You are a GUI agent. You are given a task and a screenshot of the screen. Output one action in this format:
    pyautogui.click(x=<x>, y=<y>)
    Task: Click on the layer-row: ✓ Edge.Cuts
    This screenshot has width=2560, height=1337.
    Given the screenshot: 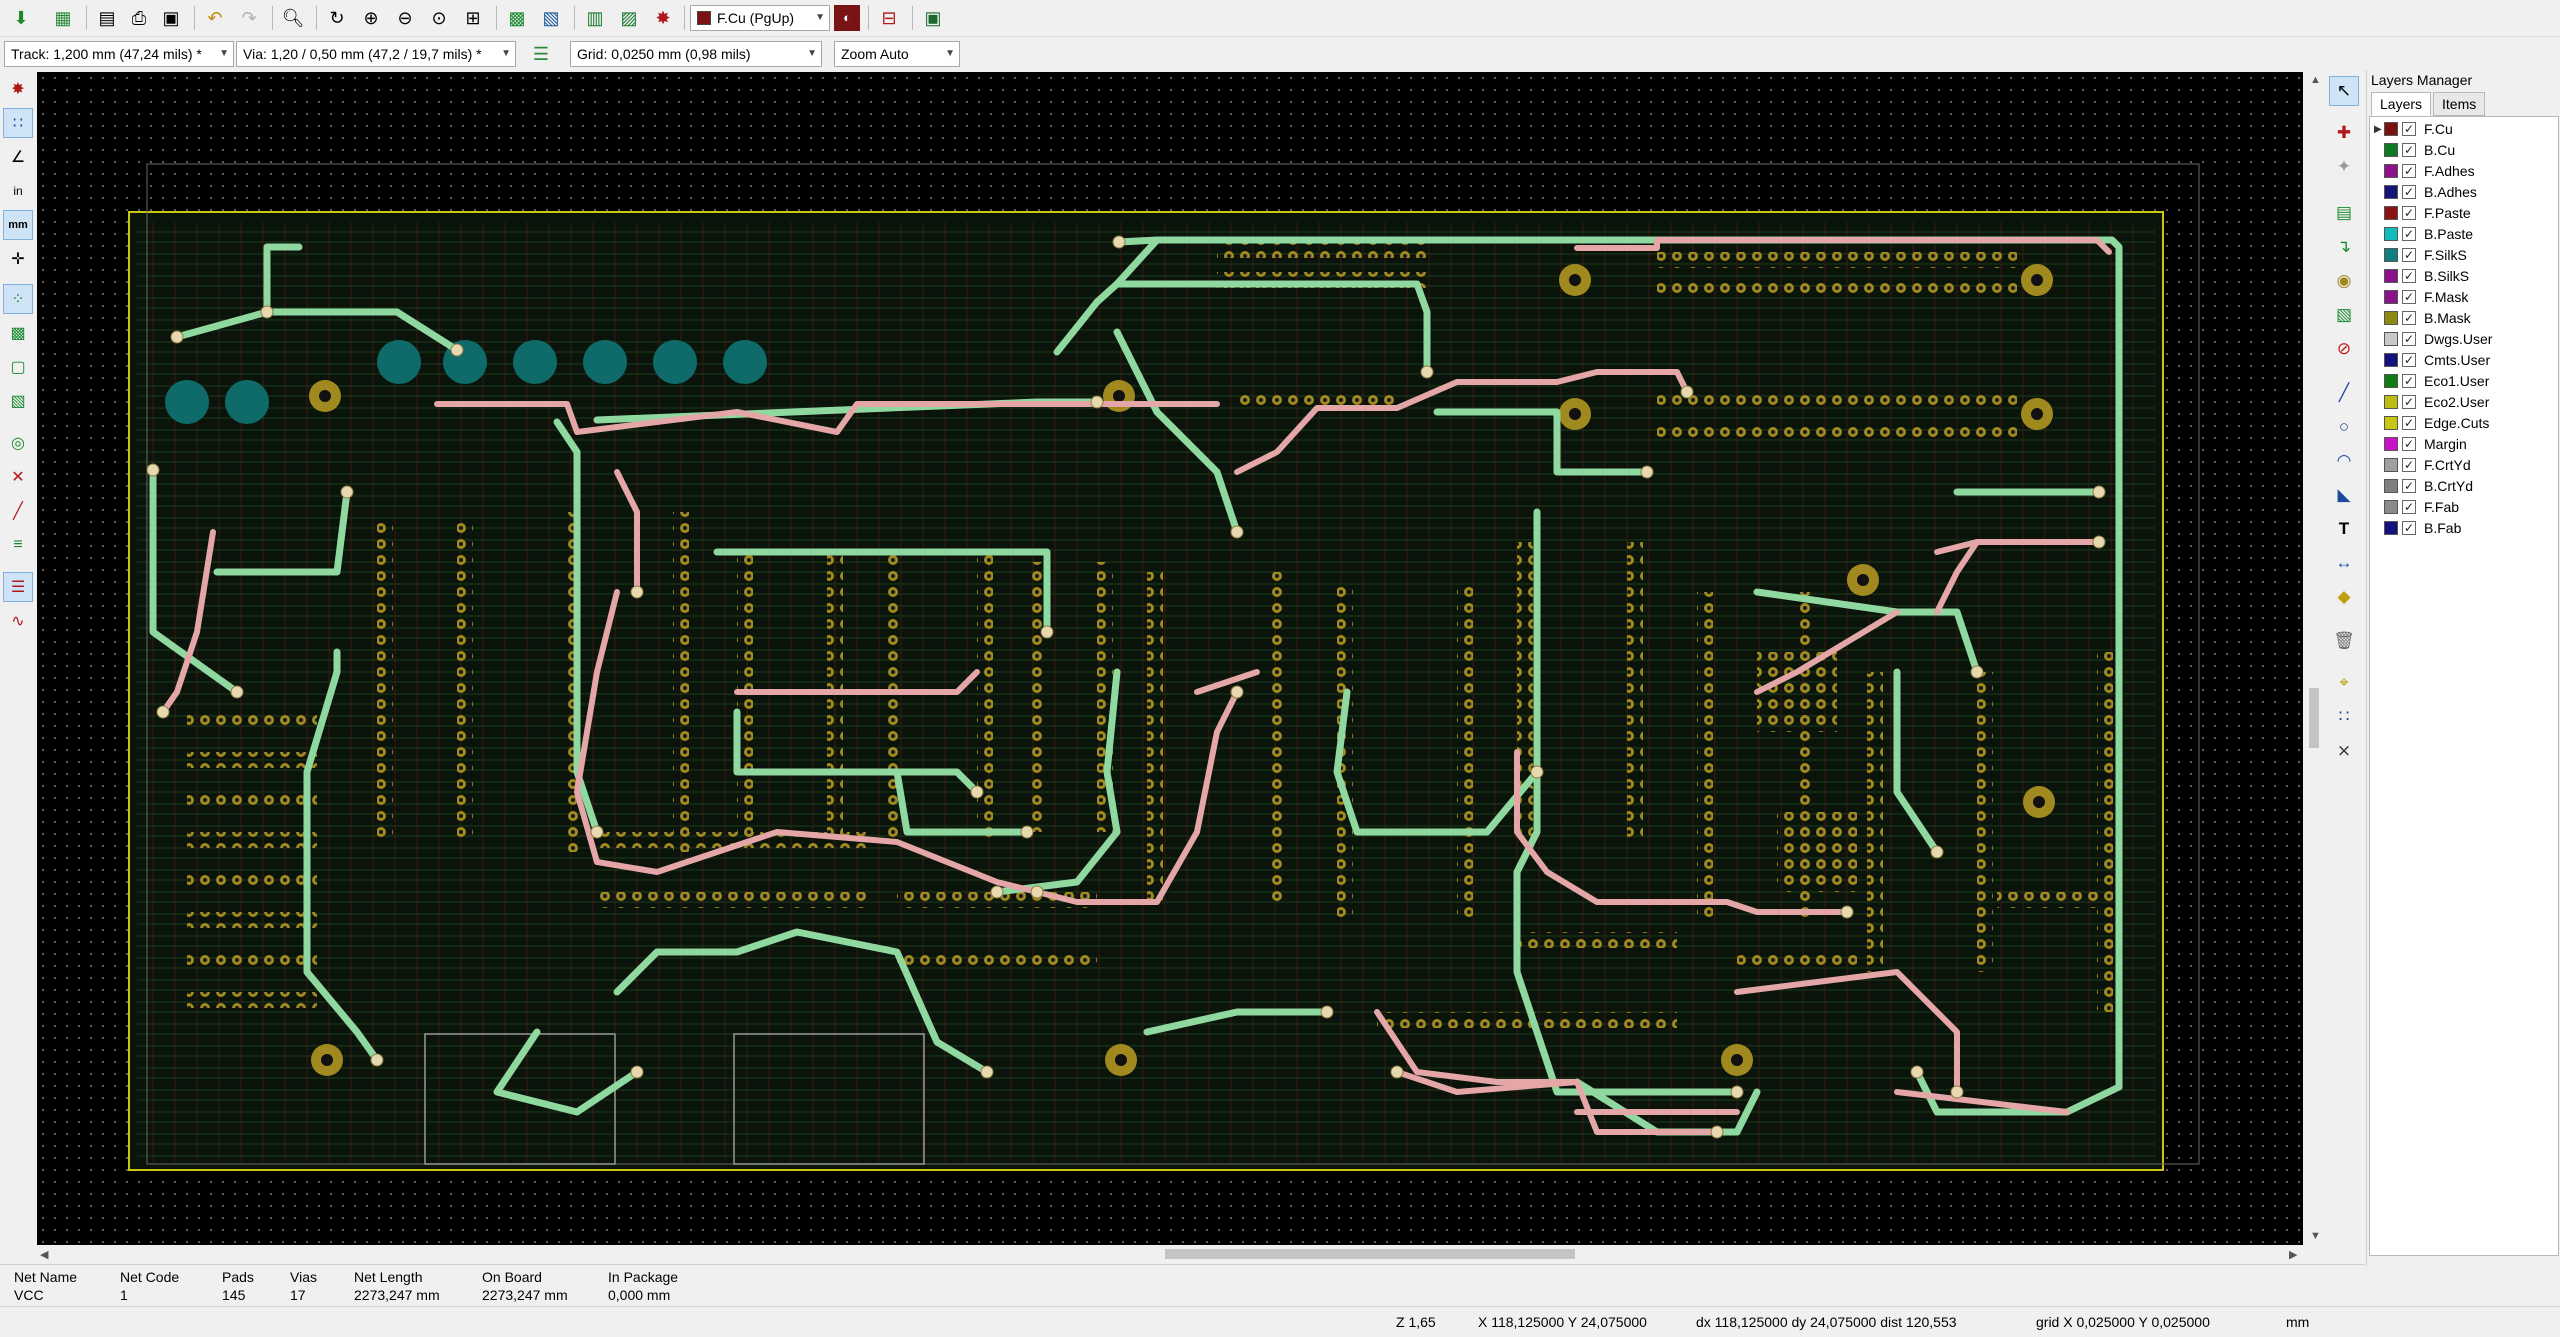 What is the action you would take?
    pyautogui.click(x=2463, y=423)
    